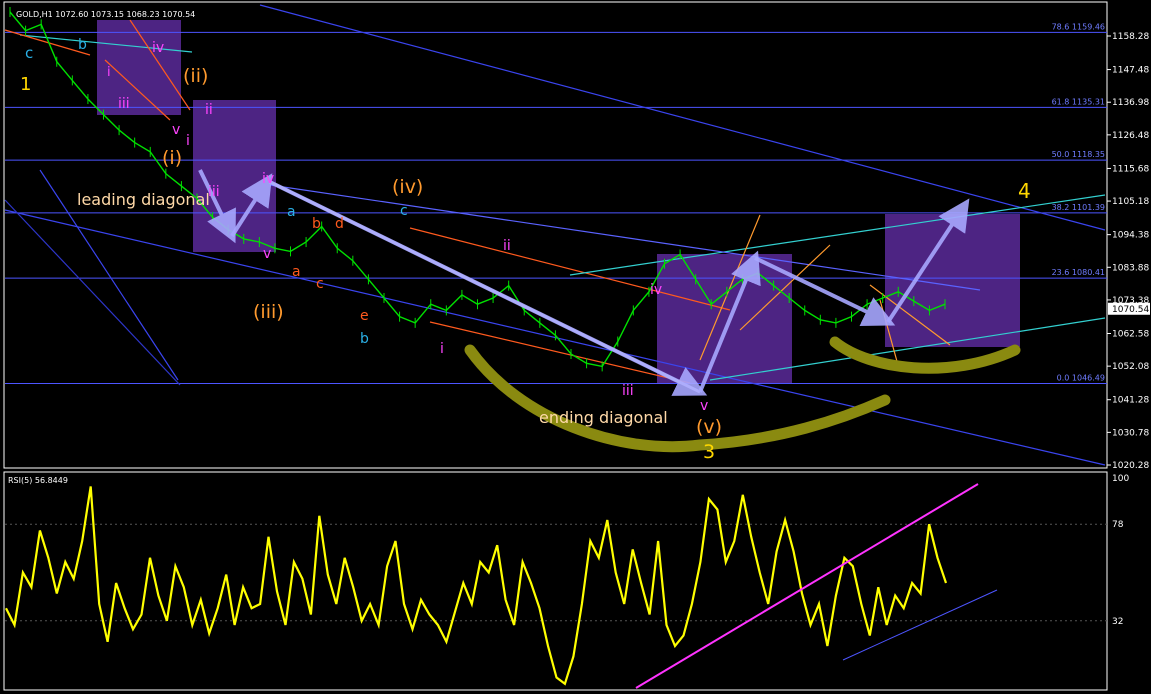  I want to click on fib-label-50.0: 50.0 1118.35, so click(1078, 154).